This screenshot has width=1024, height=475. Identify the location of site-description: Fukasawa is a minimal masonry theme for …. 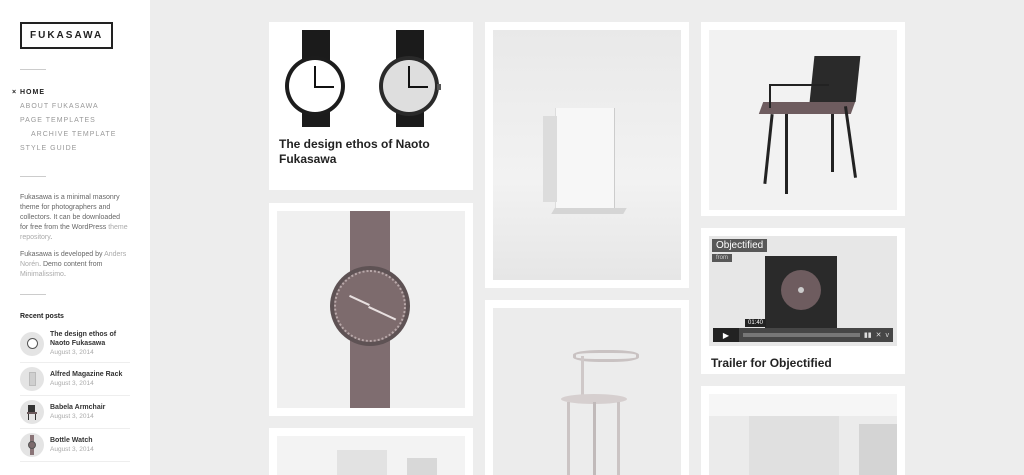
(75, 236).